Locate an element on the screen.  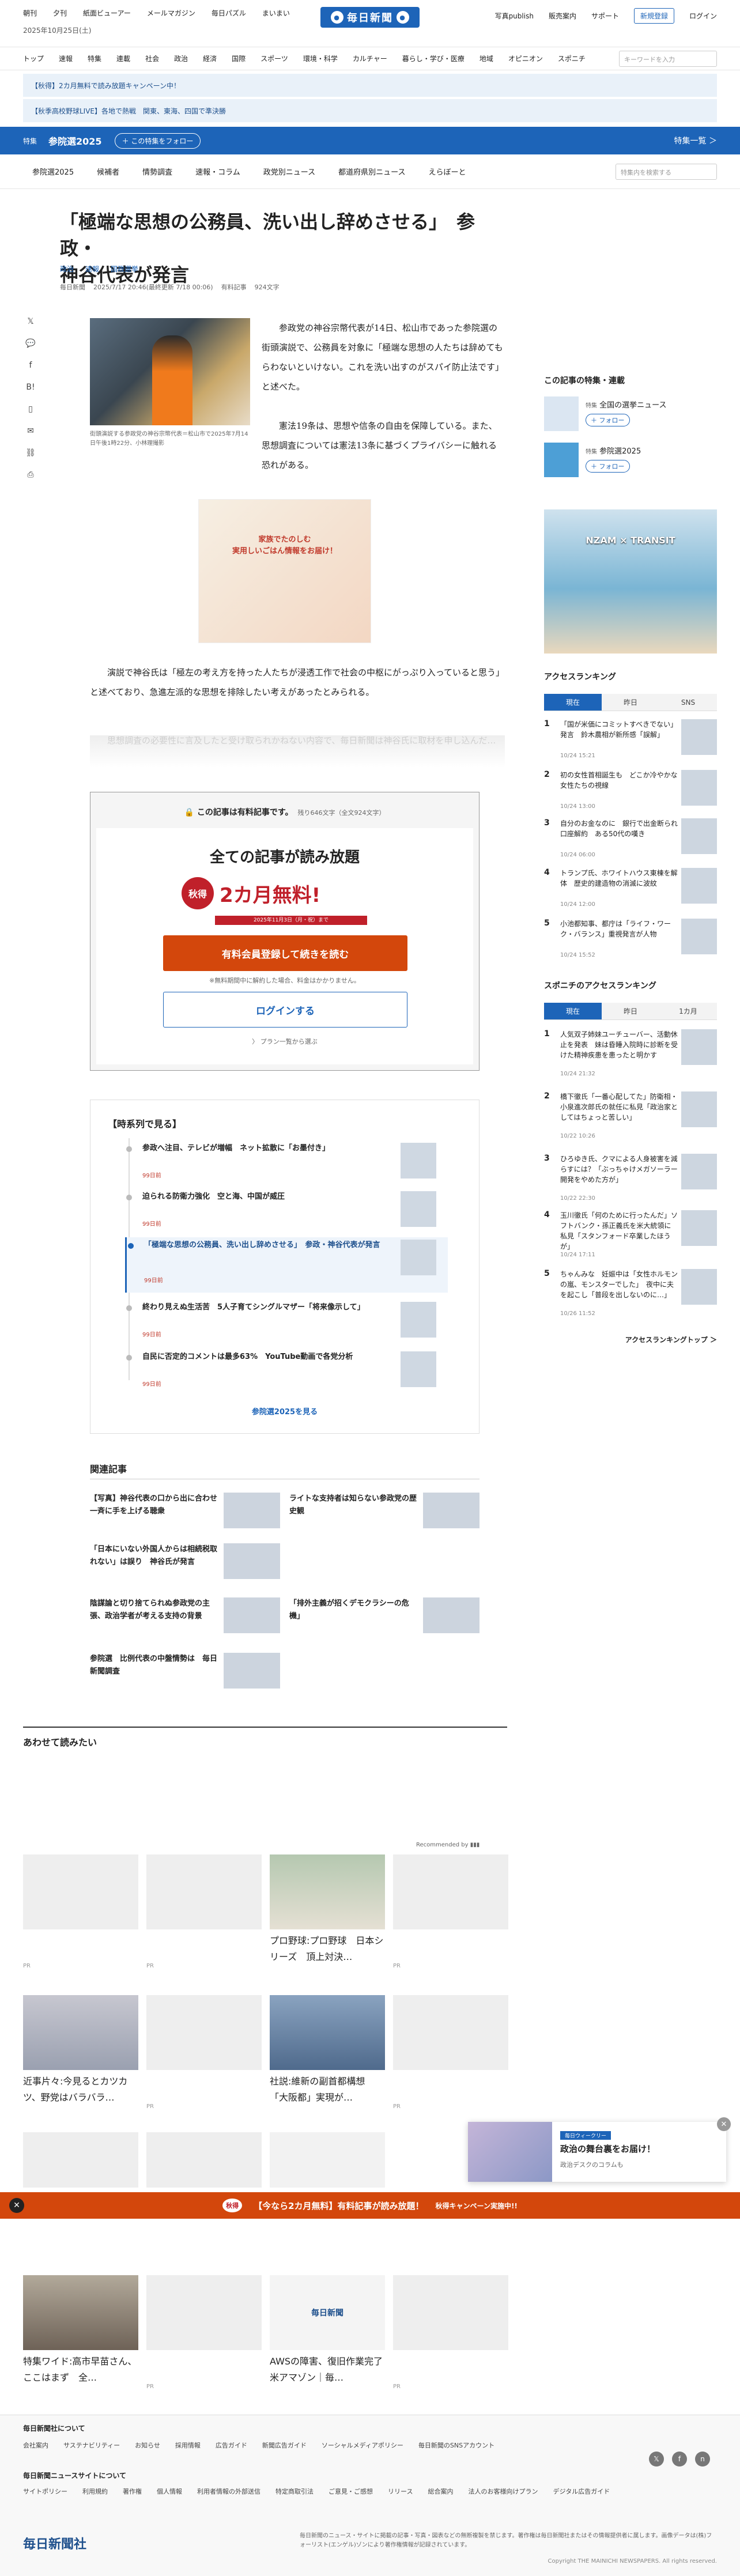
site-logo: ● 毎日新聞 ● is located at coordinates (370, 17).